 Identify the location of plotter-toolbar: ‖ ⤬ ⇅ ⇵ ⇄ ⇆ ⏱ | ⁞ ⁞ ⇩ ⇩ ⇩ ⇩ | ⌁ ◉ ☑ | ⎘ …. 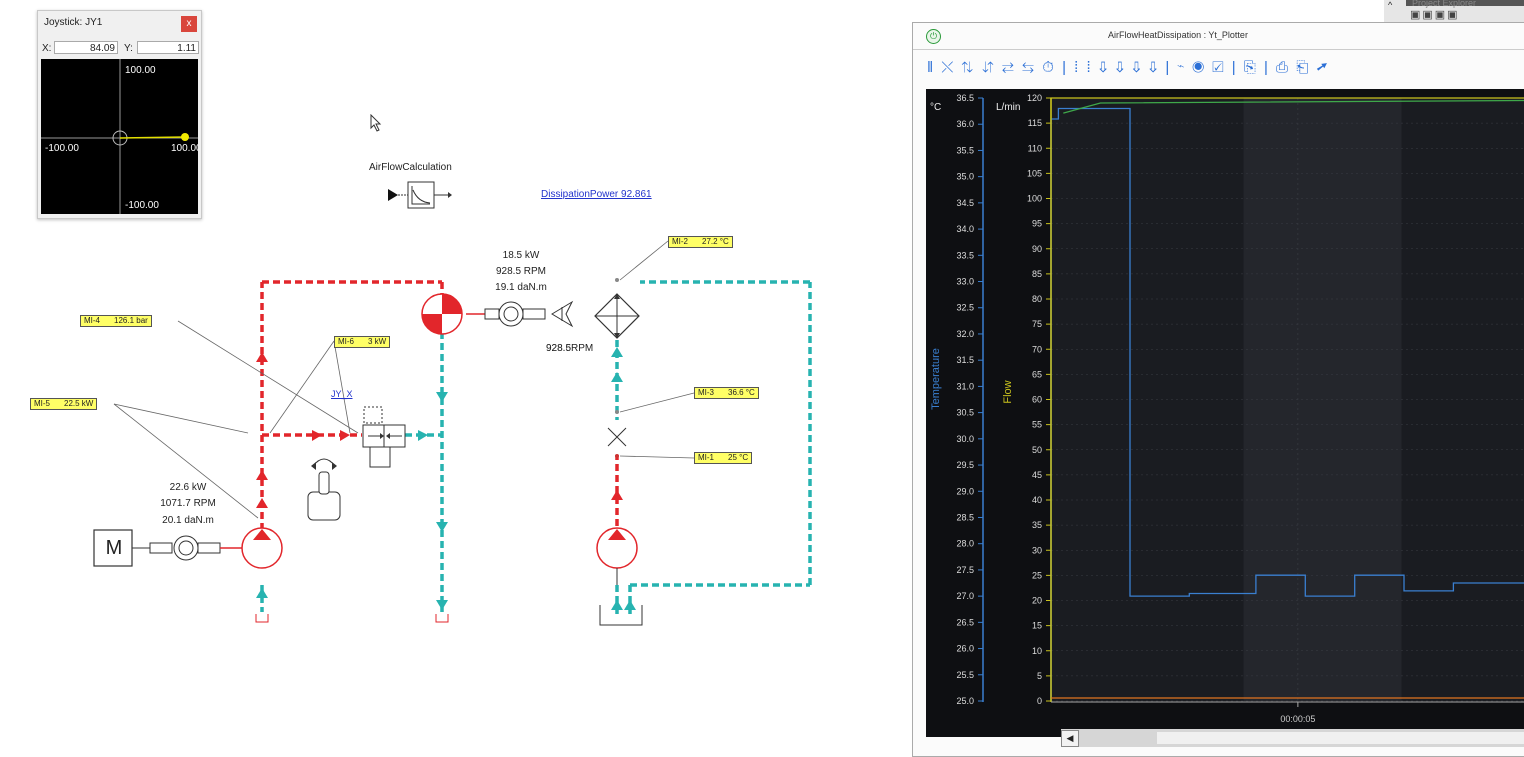
(1128, 70).